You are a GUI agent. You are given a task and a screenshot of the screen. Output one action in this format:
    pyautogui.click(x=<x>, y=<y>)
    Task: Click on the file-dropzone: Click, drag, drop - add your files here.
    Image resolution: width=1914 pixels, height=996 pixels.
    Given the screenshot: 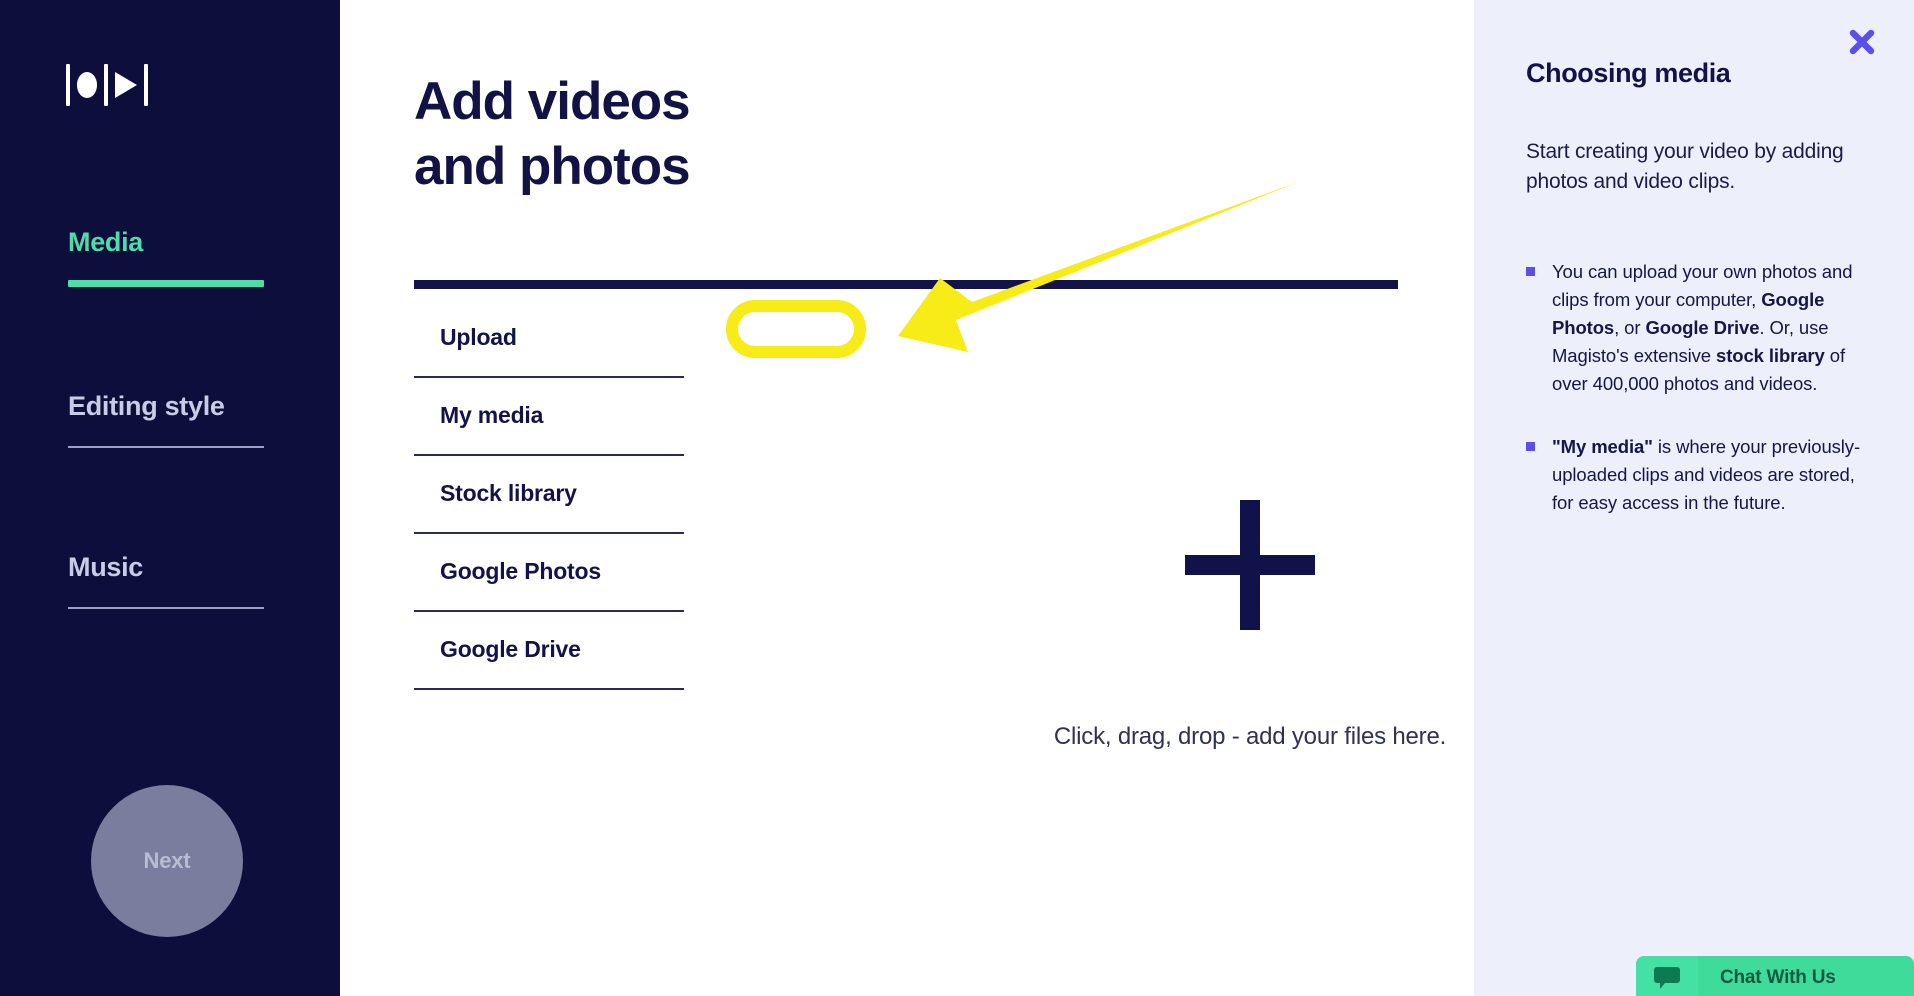 What is the action you would take?
    pyautogui.click(x=1250, y=625)
    